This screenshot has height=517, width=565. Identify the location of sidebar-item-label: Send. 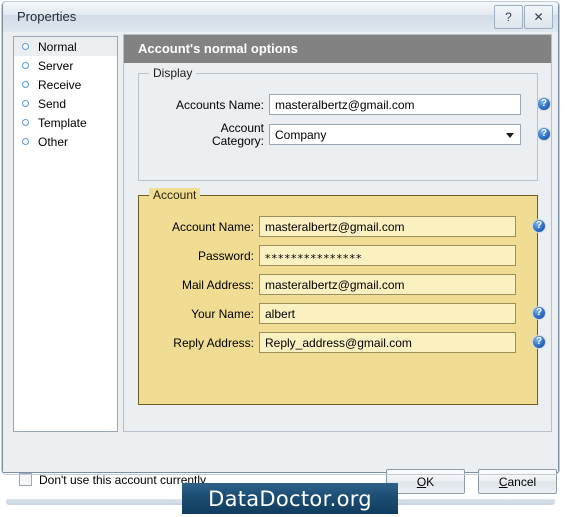
(52, 103).